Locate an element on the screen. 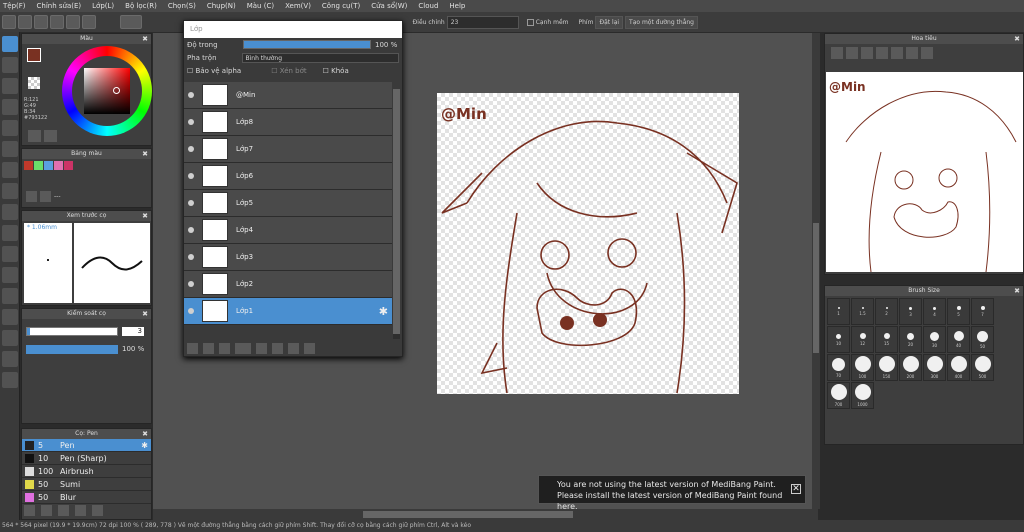 This screenshot has height=532, width=1024. brush-item: 50 Blur is located at coordinates (86, 497).